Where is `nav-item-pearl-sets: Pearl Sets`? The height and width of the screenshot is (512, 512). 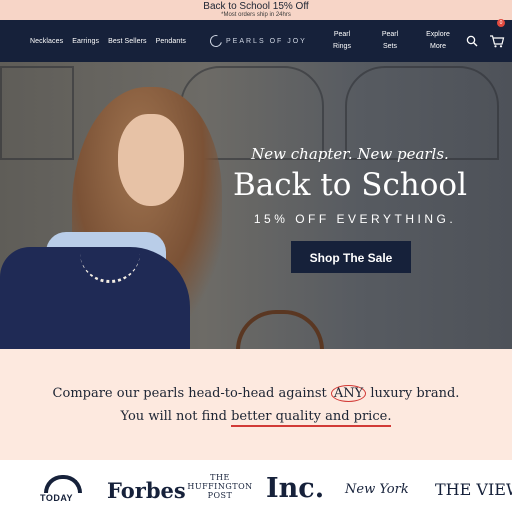 nav-item-pearl-sets: Pearl Sets is located at coordinates (390, 41).